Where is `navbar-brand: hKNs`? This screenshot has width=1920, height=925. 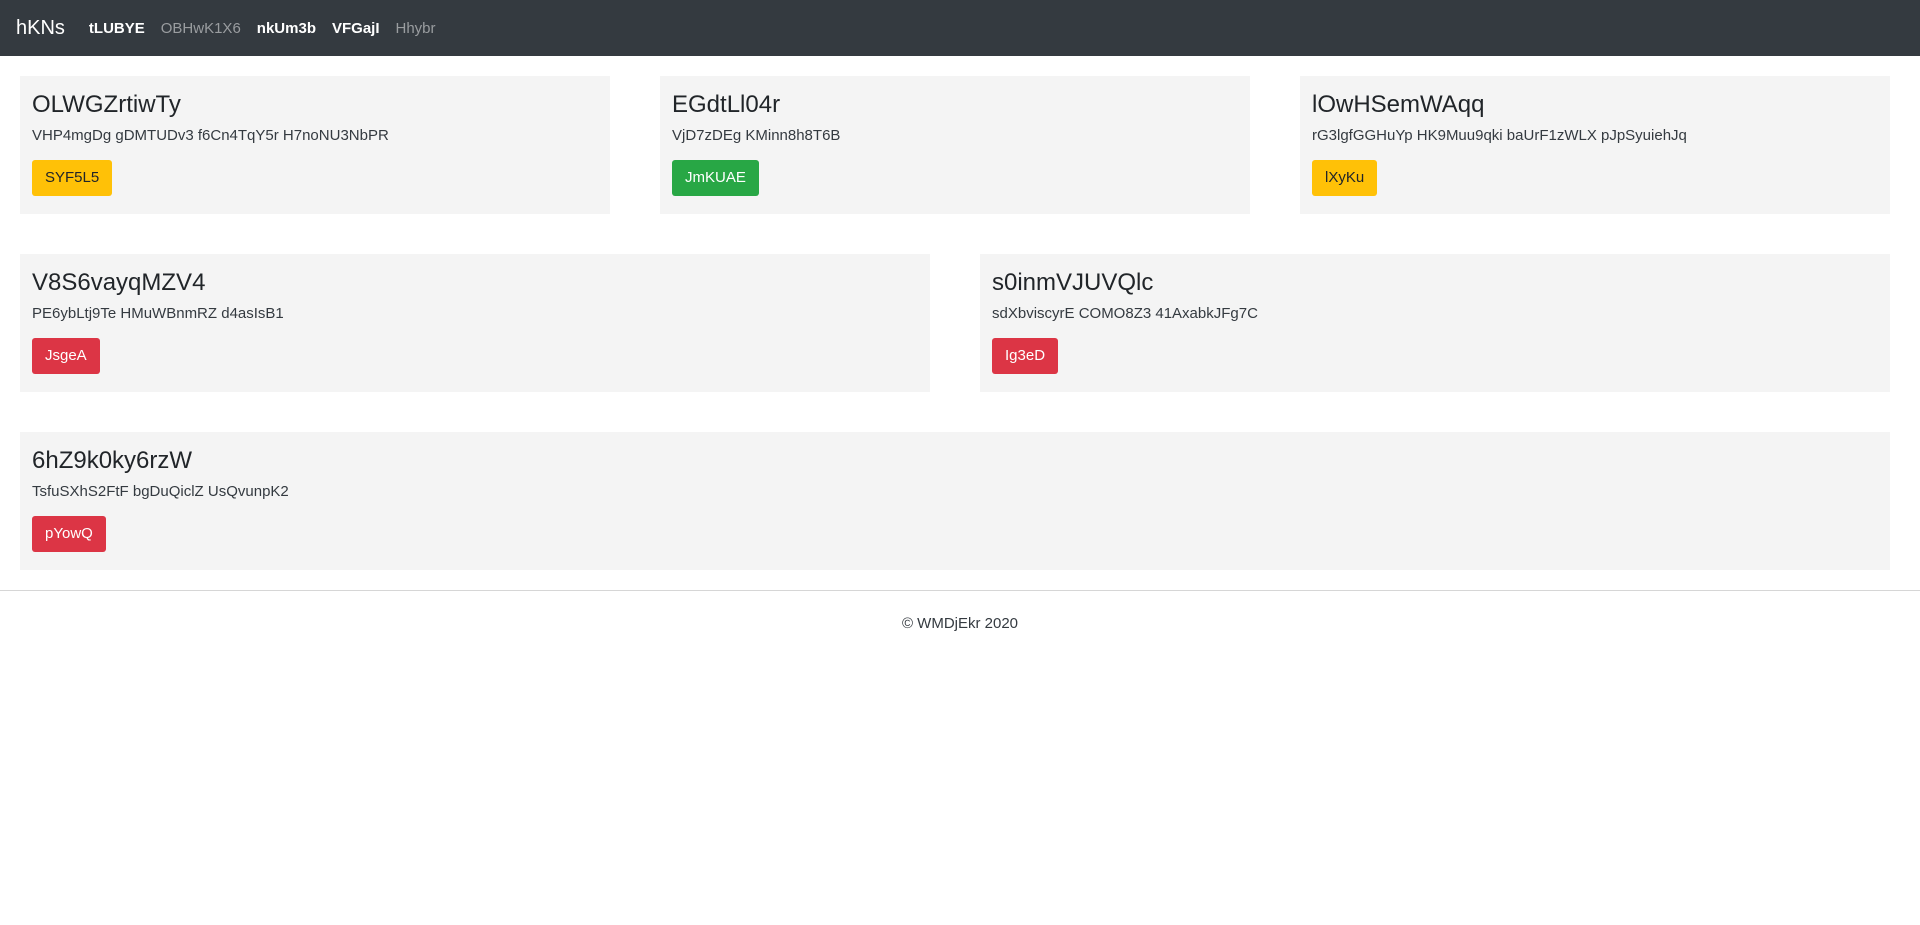 navbar-brand: hKNs is located at coordinates (40, 28).